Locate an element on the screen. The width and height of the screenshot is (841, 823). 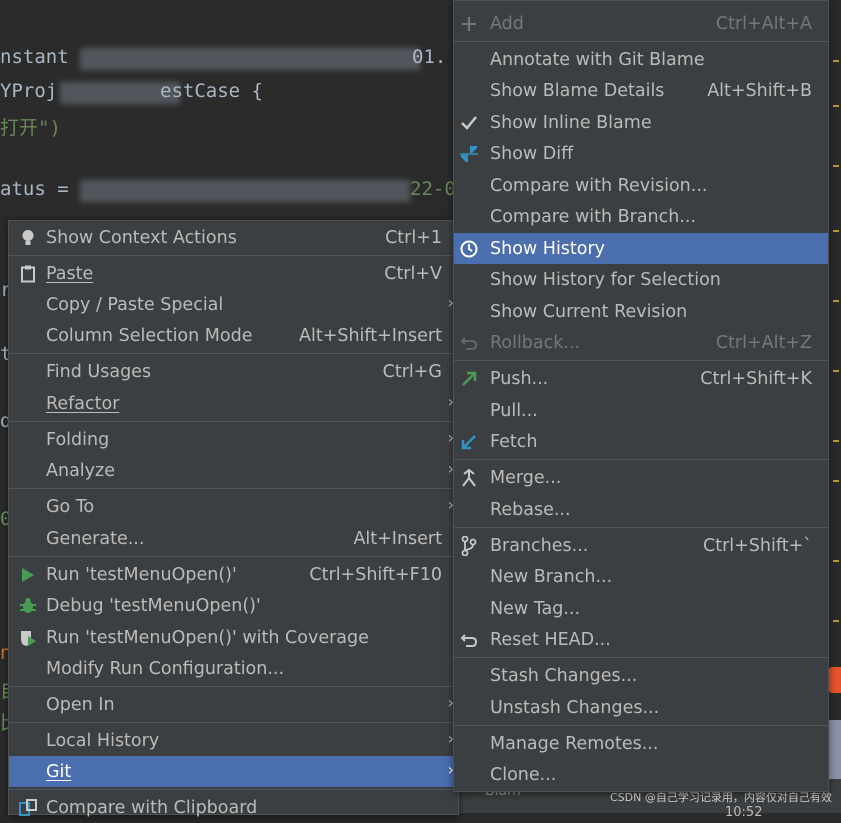
diff-icon is located at coordinates (469, 154).